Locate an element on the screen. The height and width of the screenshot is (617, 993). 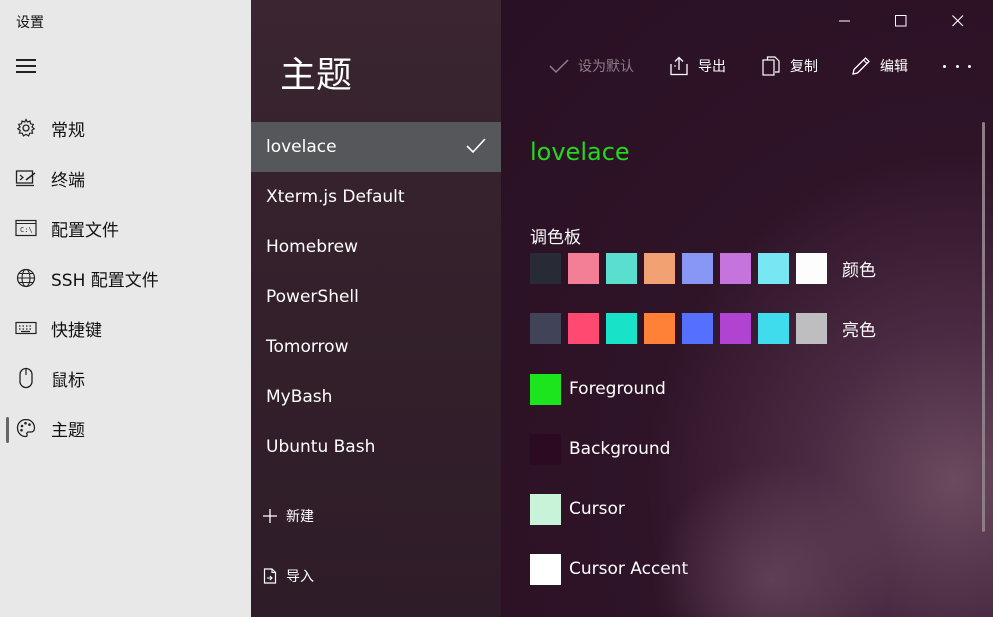
theme-item-label: Ubuntu Bash is located at coordinates (321, 447).